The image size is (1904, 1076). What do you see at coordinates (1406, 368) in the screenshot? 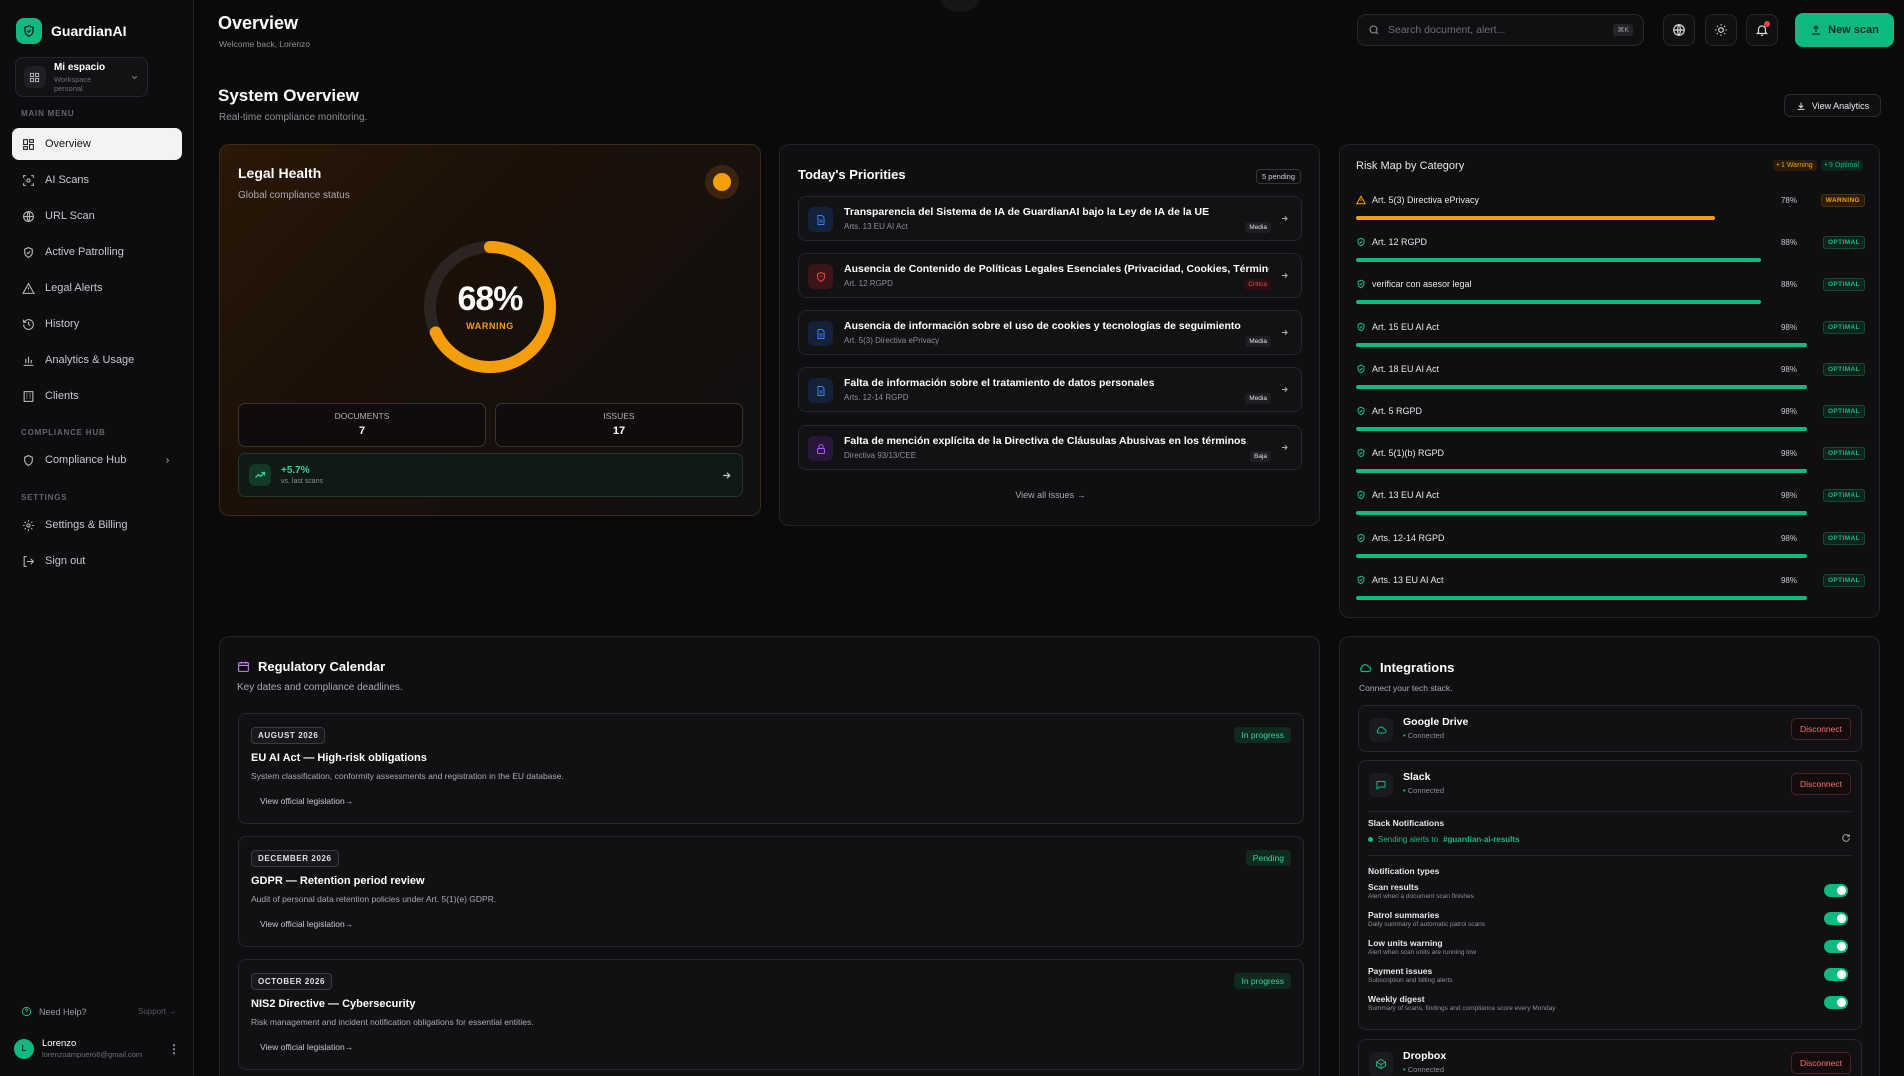
I see `risk-category-name: Art. 18 EU AI Act` at bounding box center [1406, 368].